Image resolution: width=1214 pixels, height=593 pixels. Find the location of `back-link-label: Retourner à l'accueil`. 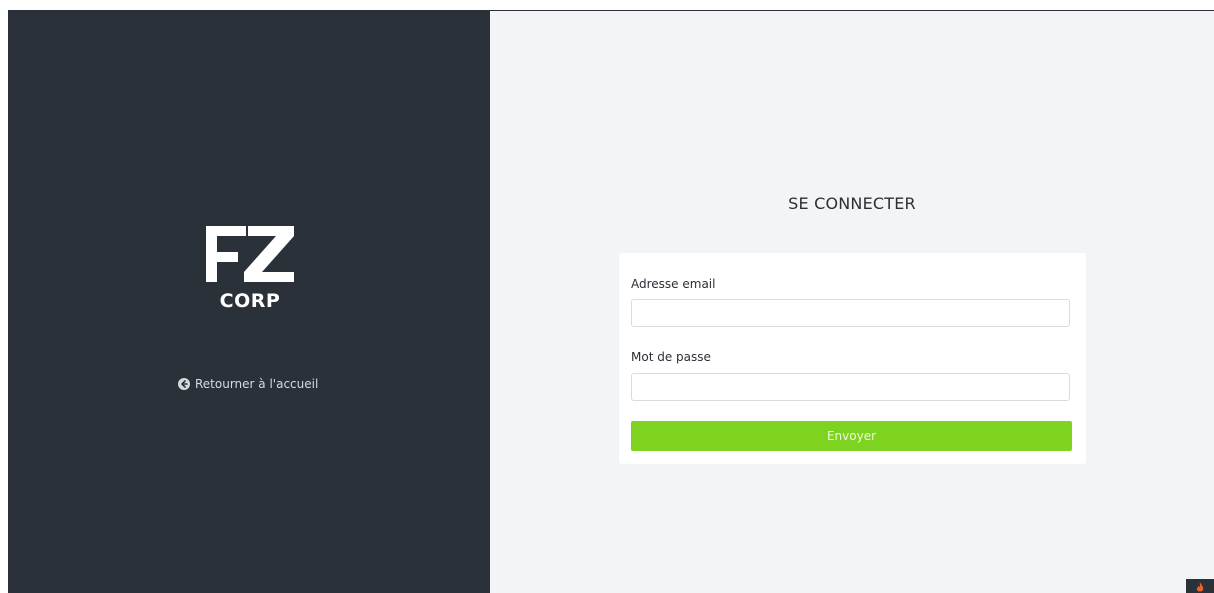

back-link-label: Retourner à l'accueil is located at coordinates (257, 384).